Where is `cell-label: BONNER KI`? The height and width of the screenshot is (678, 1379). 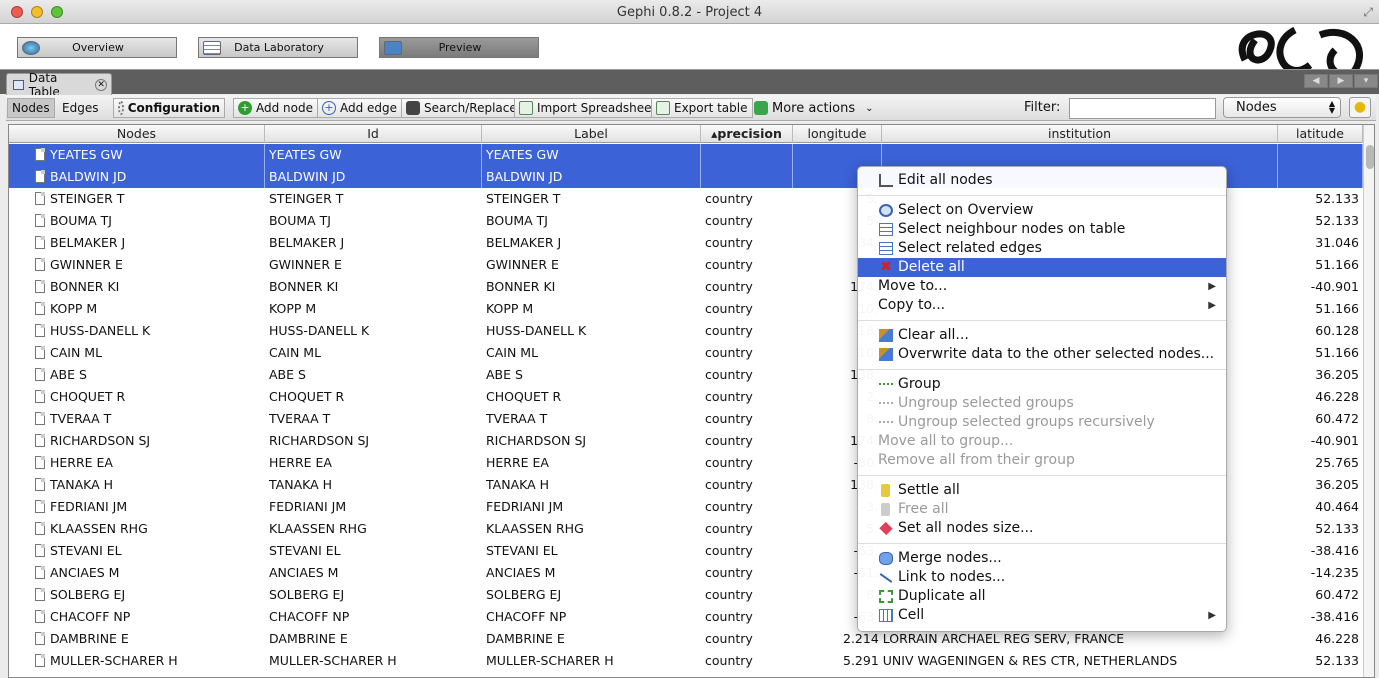
cell-label: BONNER KI is located at coordinates (591, 287).